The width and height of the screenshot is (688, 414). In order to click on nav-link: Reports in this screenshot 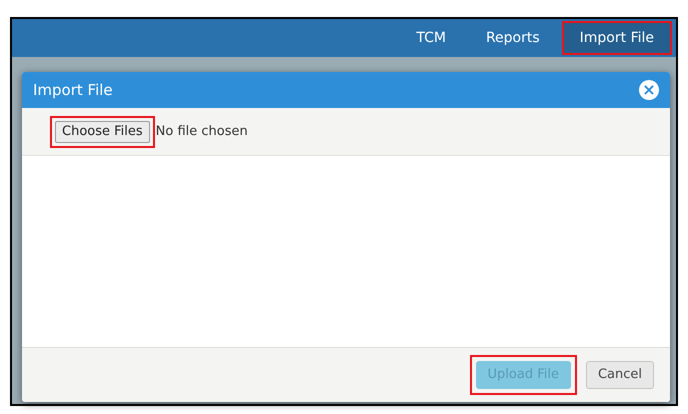, I will do `click(513, 38)`.